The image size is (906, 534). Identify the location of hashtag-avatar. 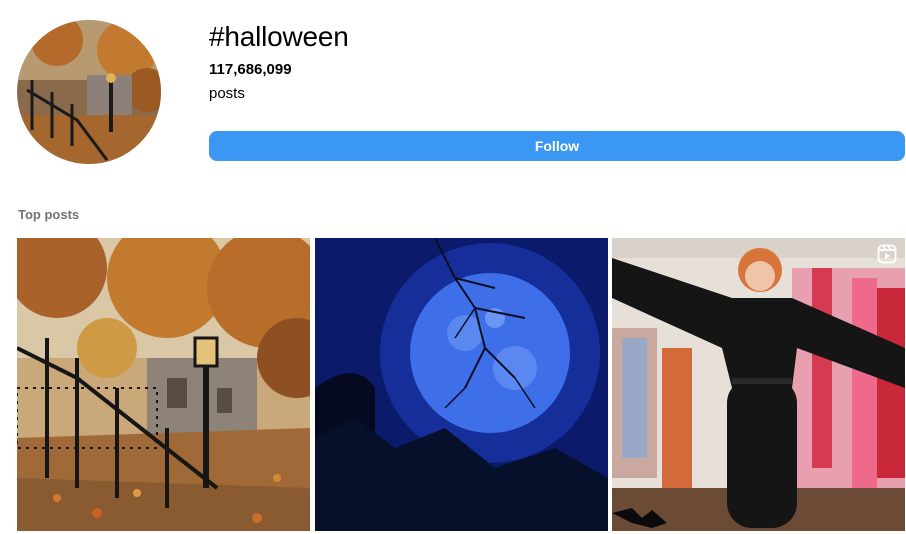
(89, 92).